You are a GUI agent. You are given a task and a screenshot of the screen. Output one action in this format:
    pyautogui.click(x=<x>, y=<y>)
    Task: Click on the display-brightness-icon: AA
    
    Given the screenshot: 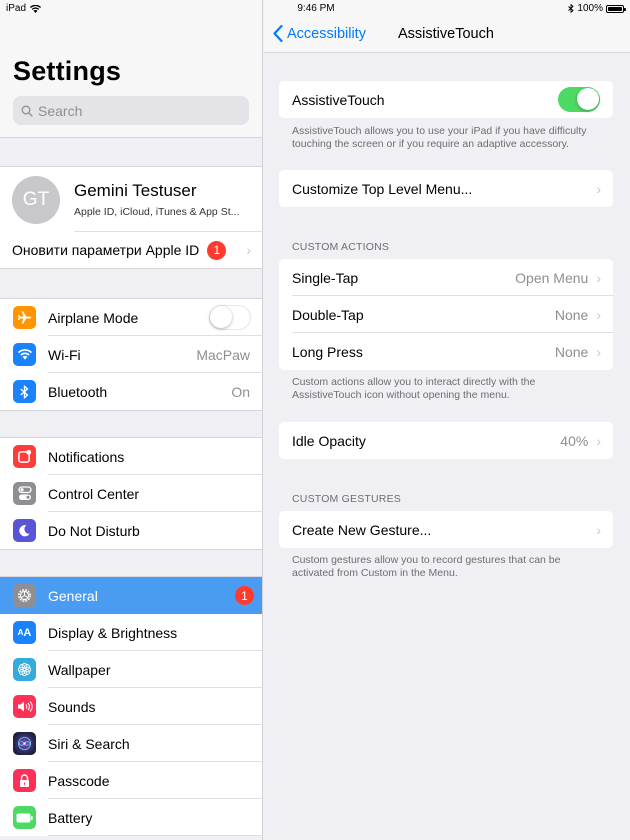 What is the action you would take?
    pyautogui.click(x=24, y=632)
    